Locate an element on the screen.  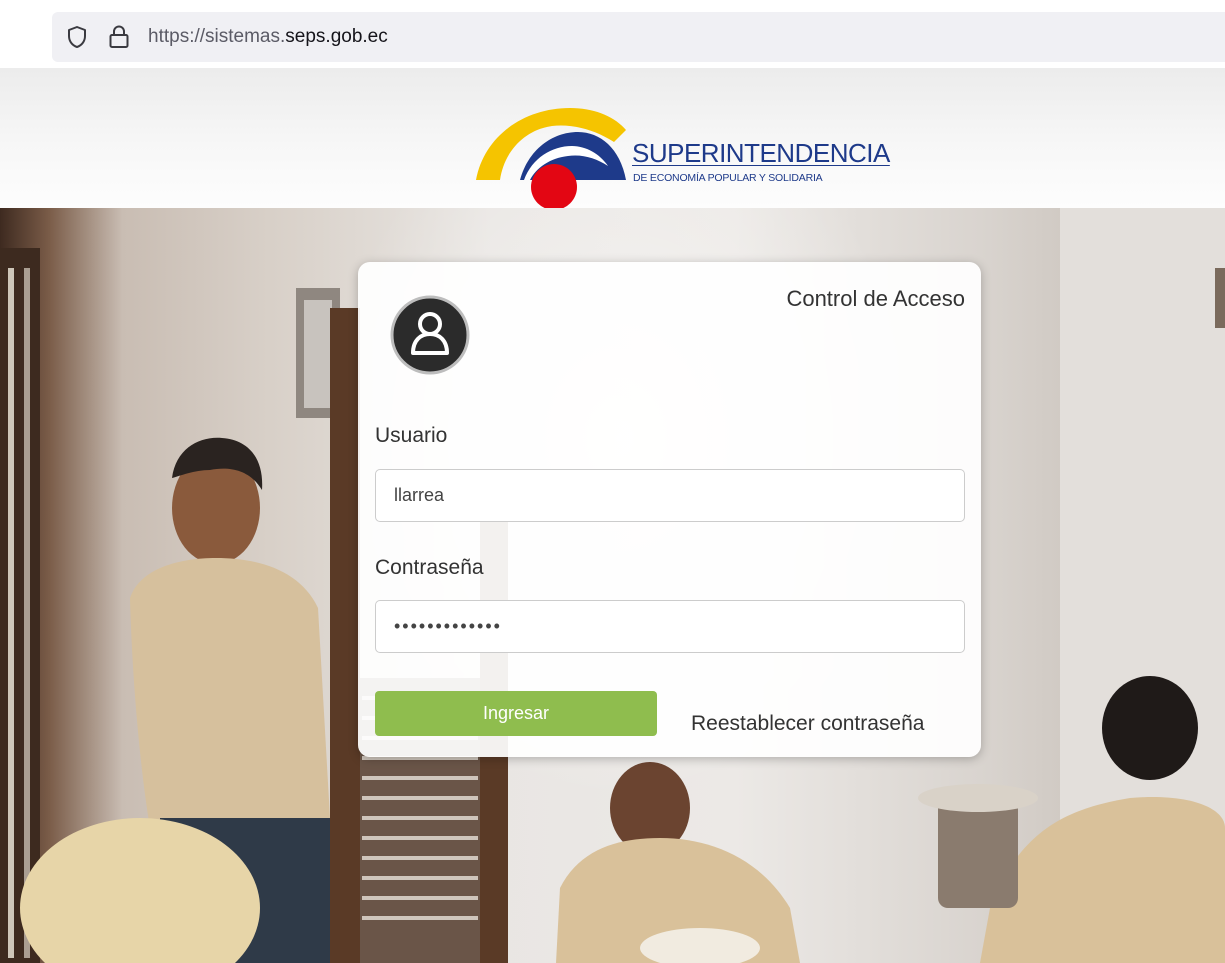
url-host: seps.gob.ec is located at coordinates (336, 36).